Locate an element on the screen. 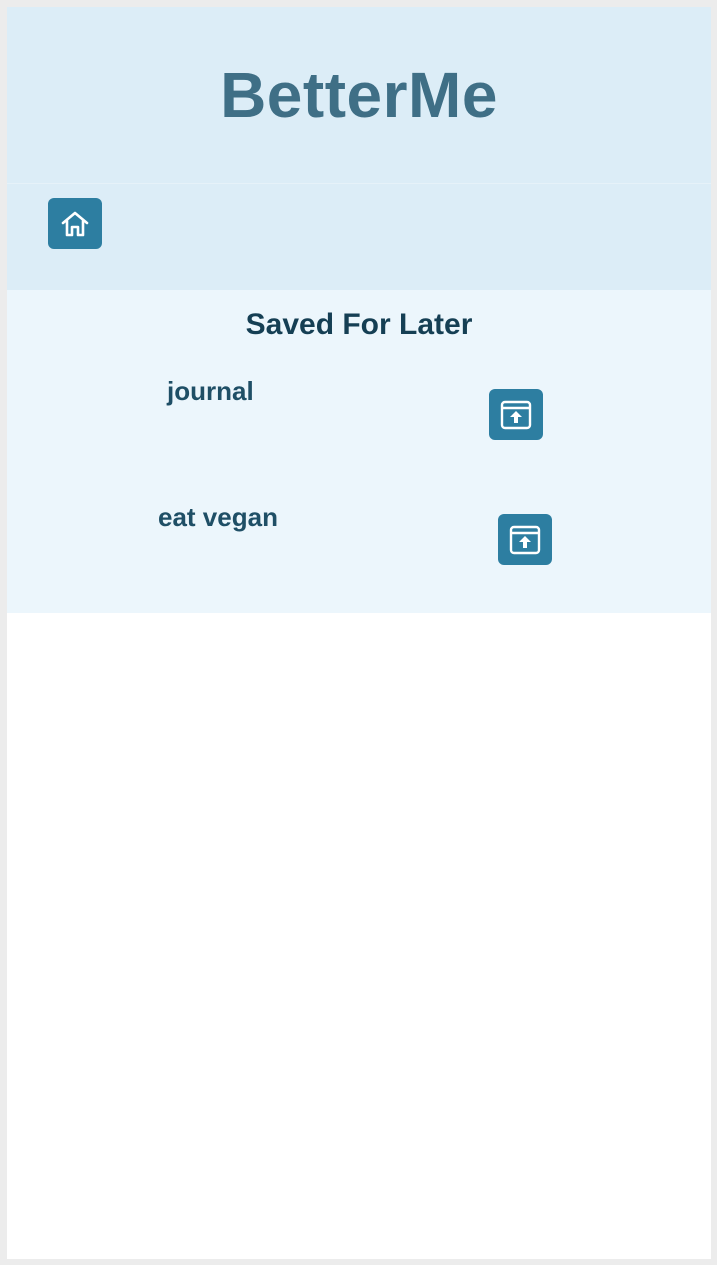 This screenshot has height=1265, width=717. home-button is located at coordinates (75, 223).